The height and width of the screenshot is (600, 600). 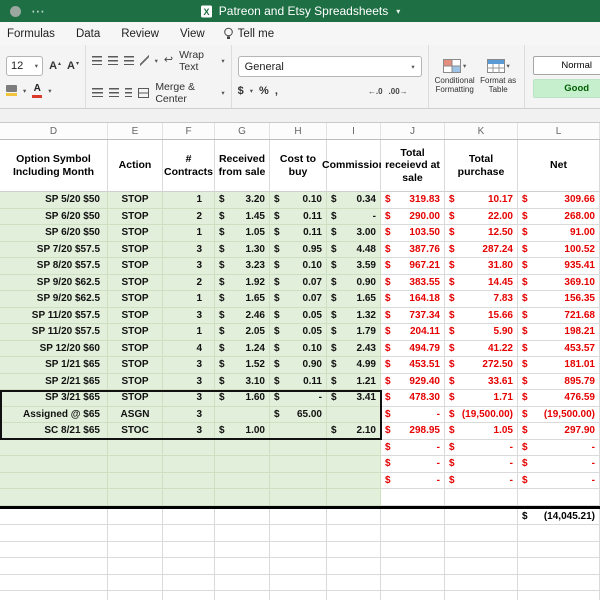 What do you see at coordinates (54, 381) in the screenshot?
I see `cell: SP 2/21 $65` at bounding box center [54, 381].